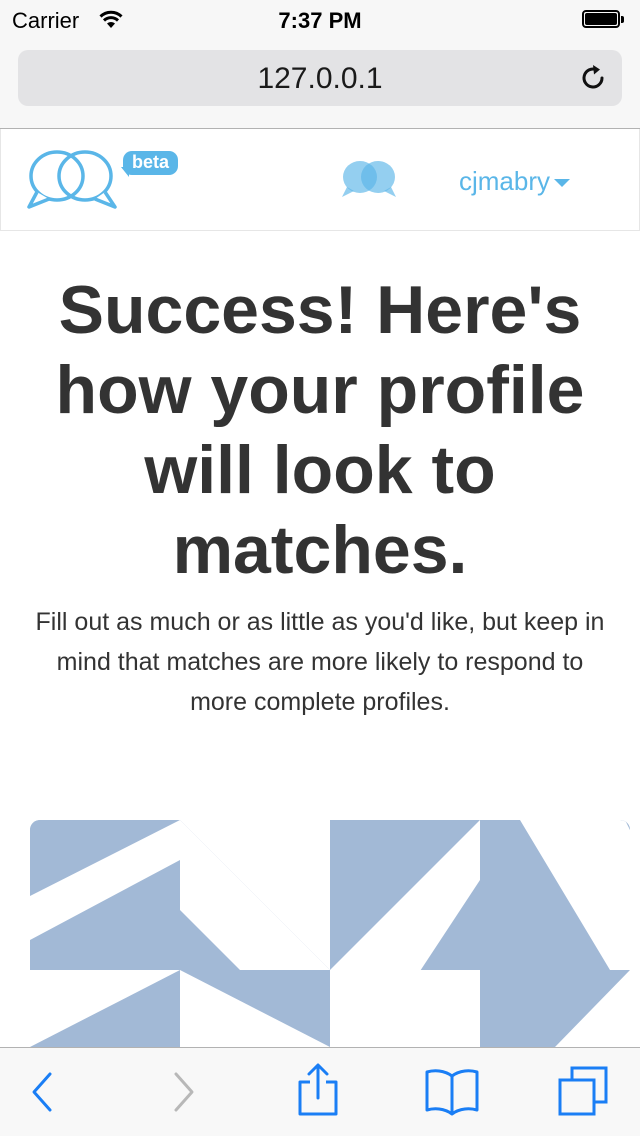  I want to click on caret-down-icon, so click(562, 182).